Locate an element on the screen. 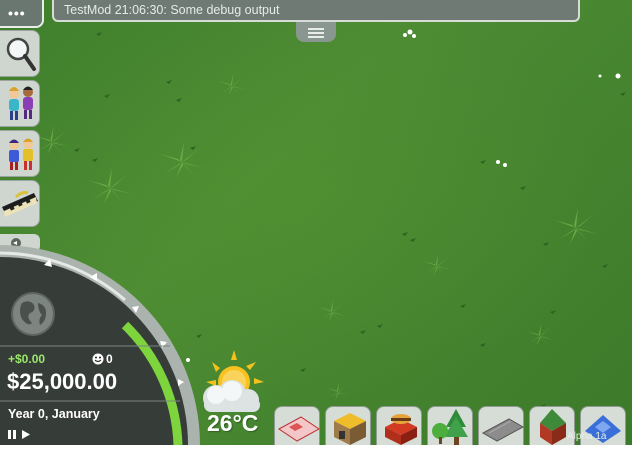 This screenshot has width=632, height=451. staff-icon is located at coordinates (21, 154).